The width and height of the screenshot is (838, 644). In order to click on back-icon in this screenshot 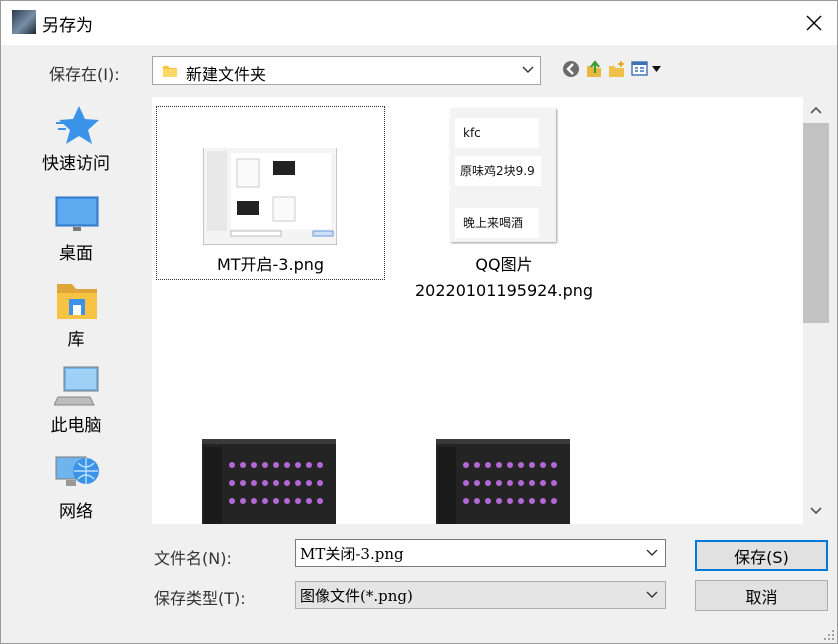, I will do `click(571, 69)`.